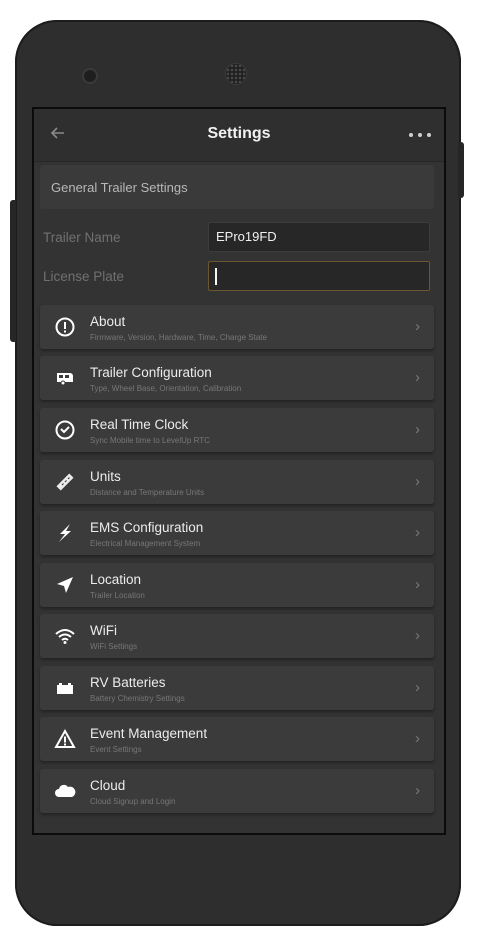  What do you see at coordinates (236, 74) in the screenshot?
I see `earpiece-speaker` at bounding box center [236, 74].